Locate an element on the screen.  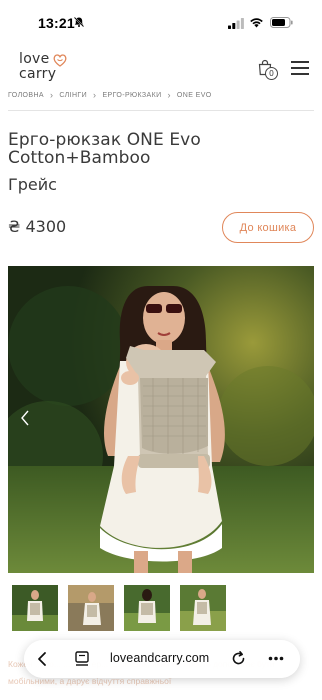
url-address: loveandcarry.com is located at coordinates (159, 658).